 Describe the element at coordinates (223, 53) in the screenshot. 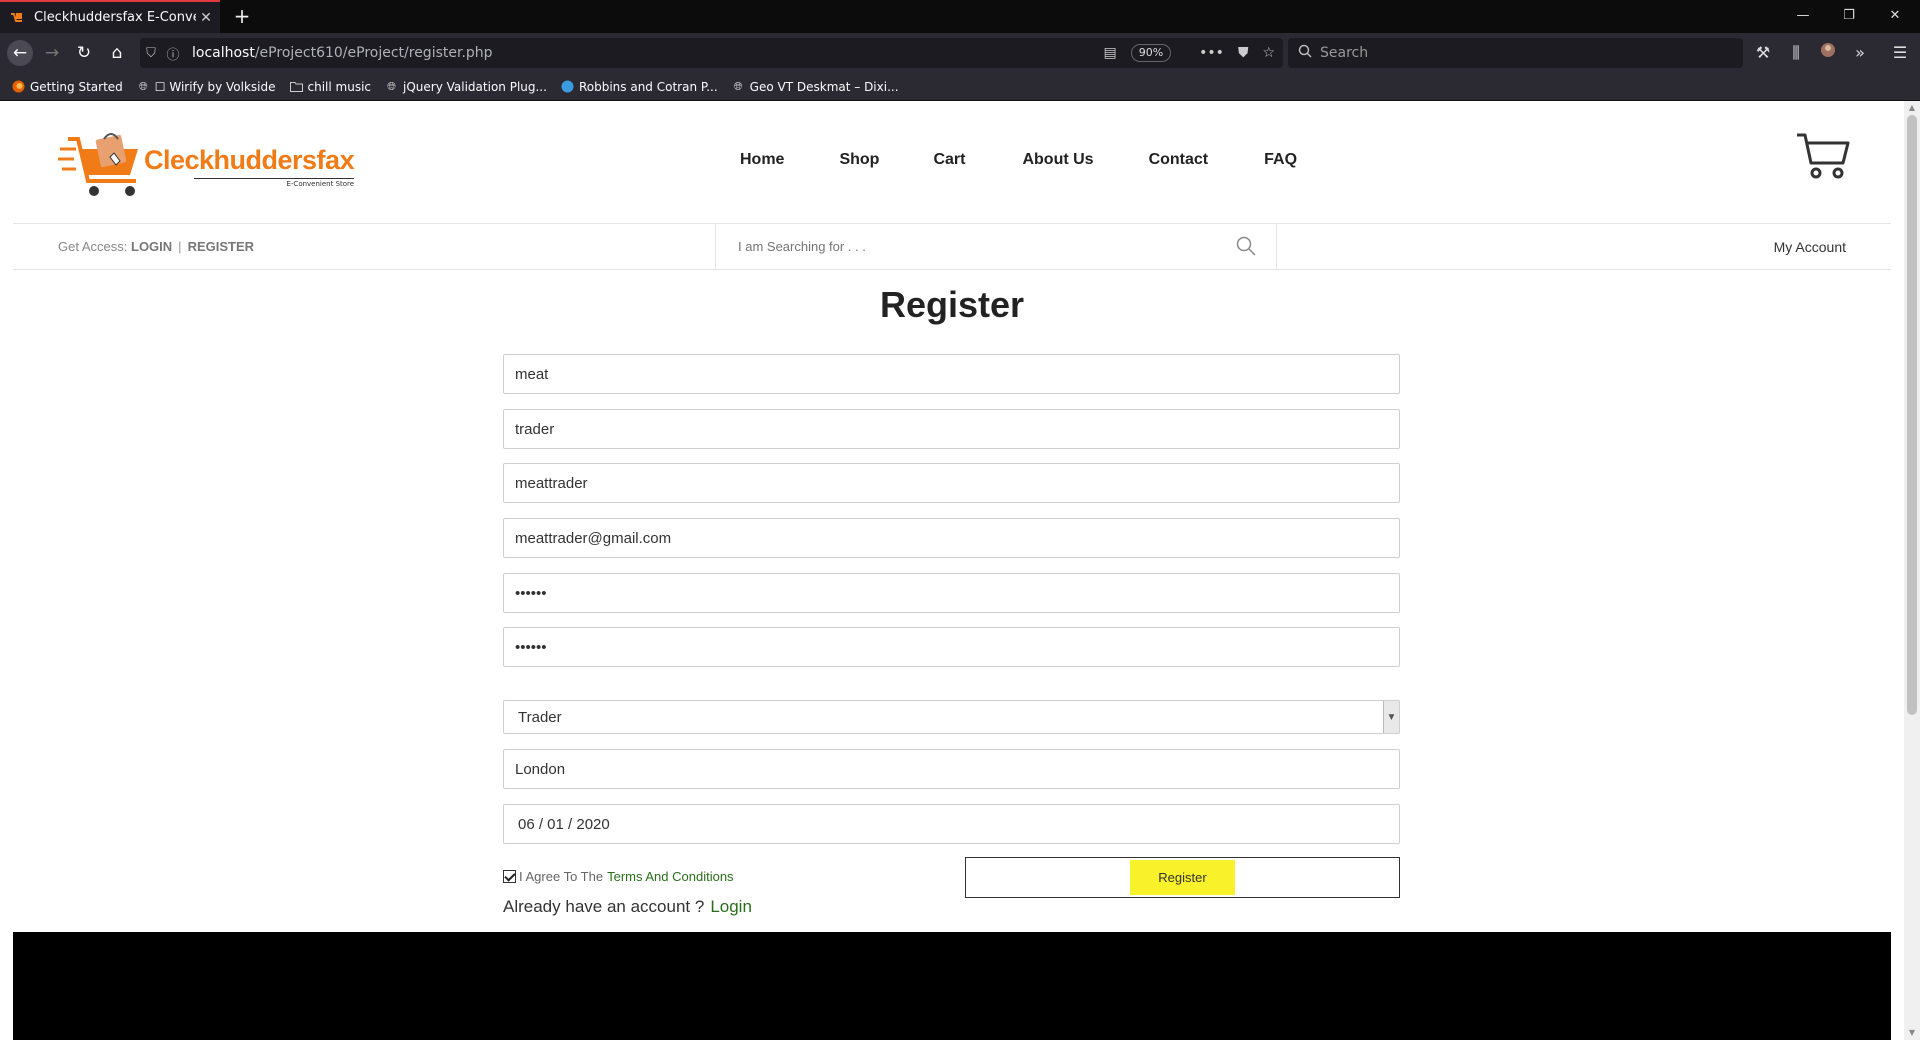

I see `url-host: localhost` at that location.